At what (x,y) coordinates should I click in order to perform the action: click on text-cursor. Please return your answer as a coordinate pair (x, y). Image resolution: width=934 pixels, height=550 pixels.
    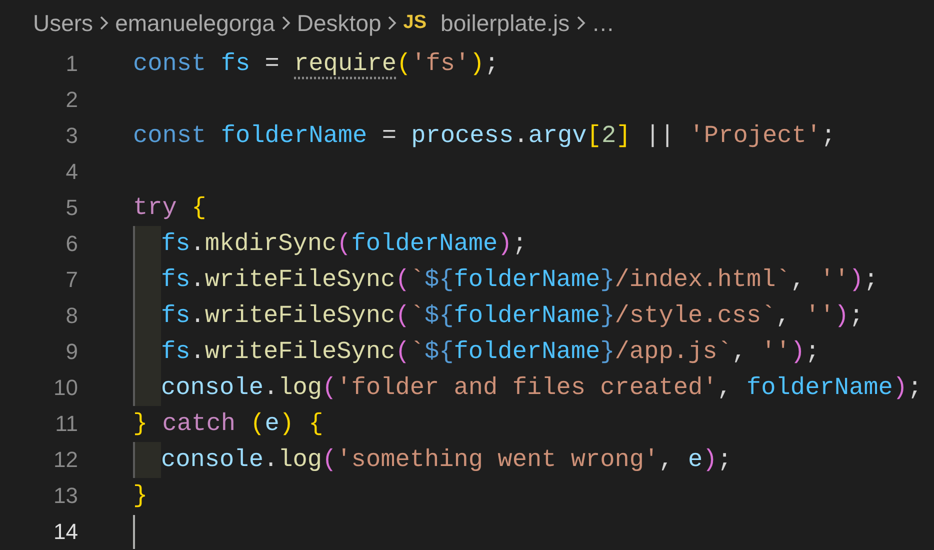
    Looking at the image, I should click on (134, 532).